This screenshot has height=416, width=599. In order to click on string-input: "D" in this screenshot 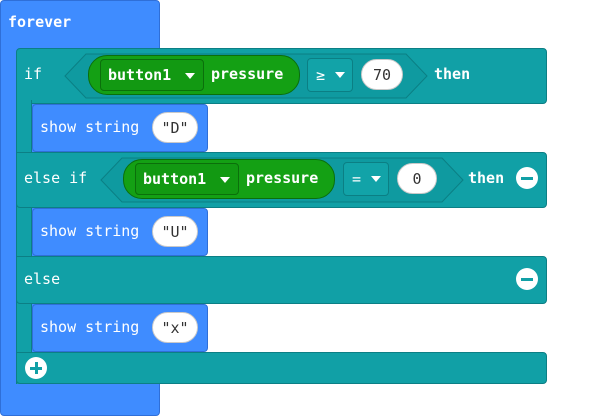, I will do `click(175, 127)`.